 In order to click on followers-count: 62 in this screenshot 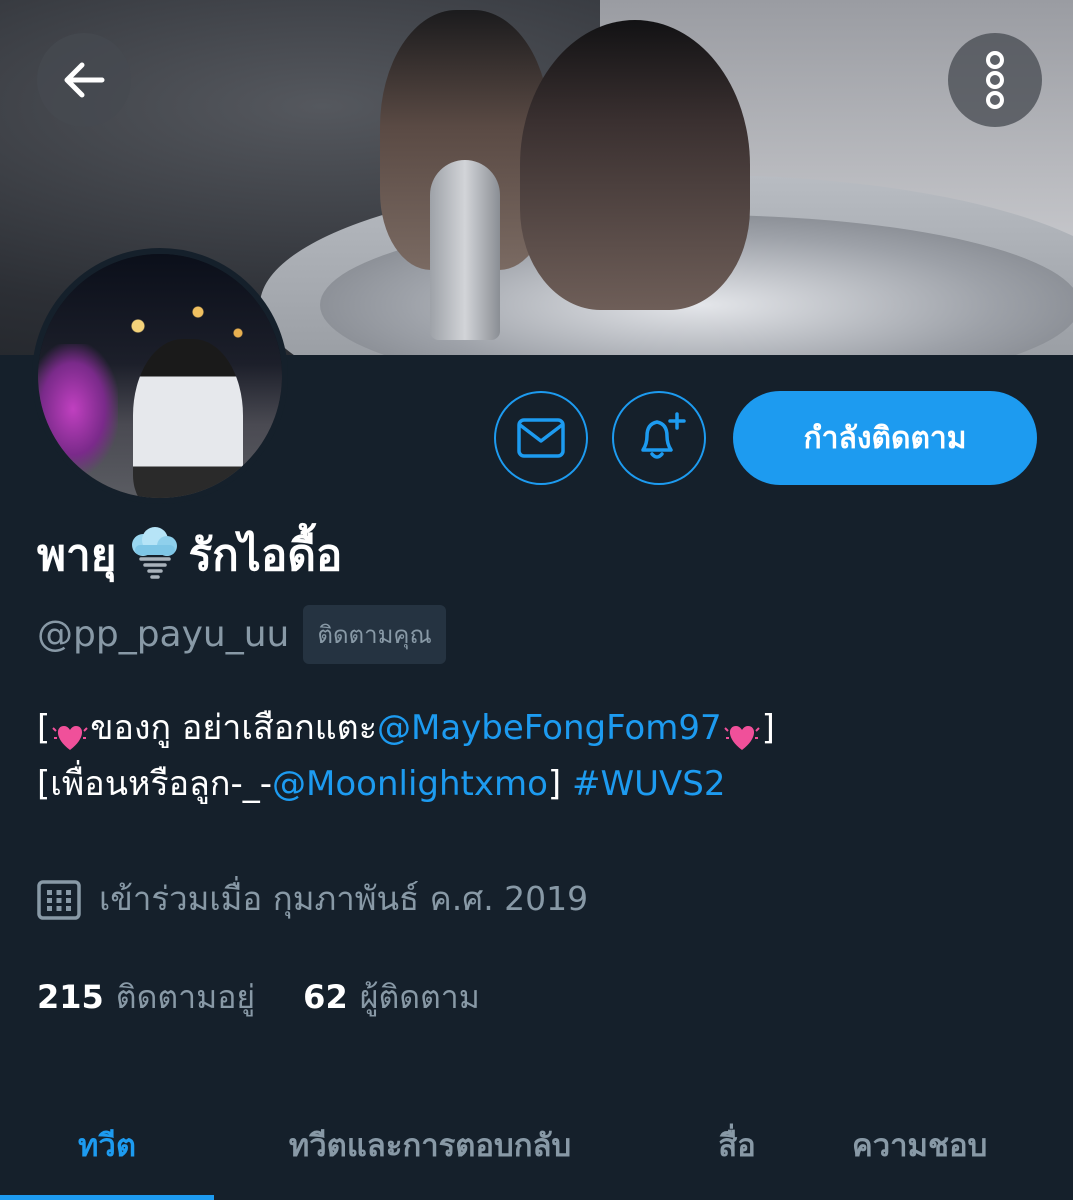, I will do `click(325, 997)`.